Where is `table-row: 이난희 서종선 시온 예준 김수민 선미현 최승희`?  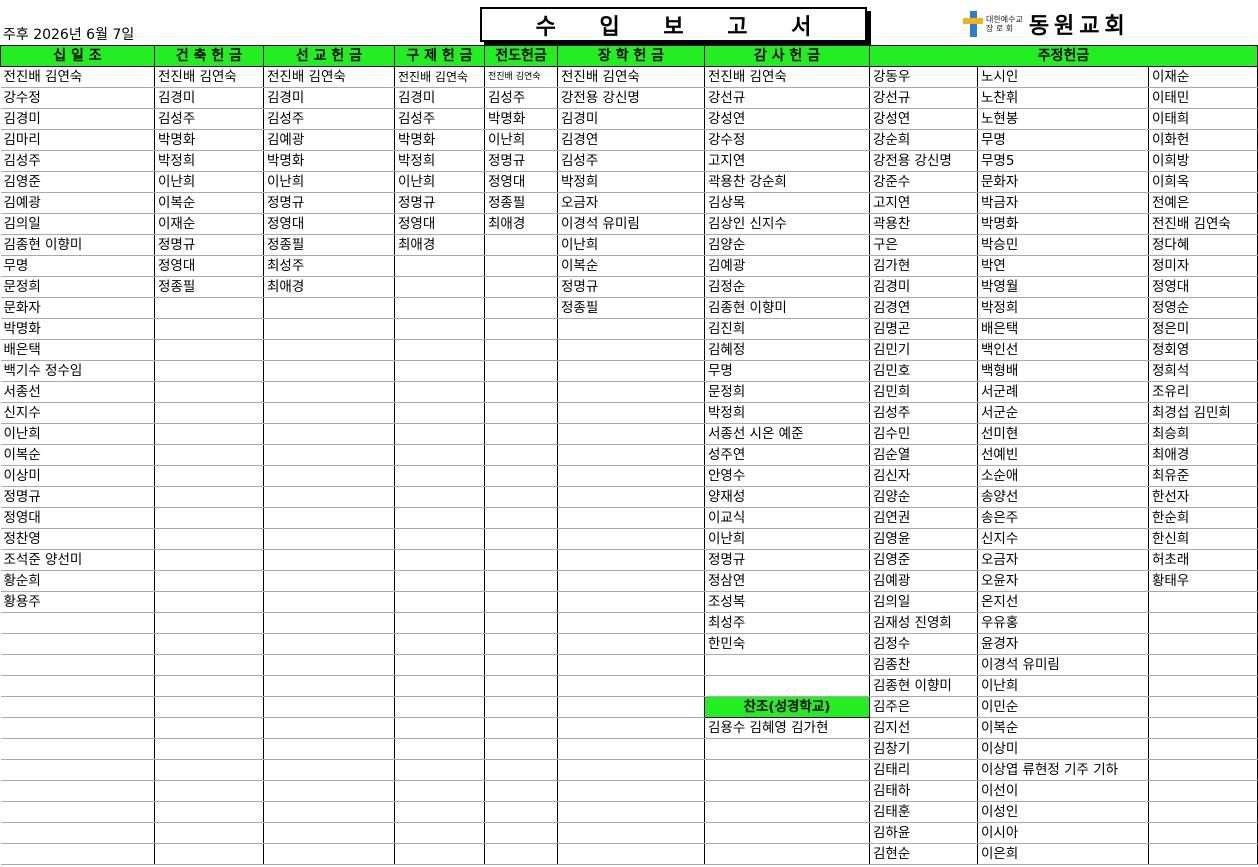 table-row: 이난희 서종선 시온 예준 김수민 선미현 최승희 is located at coordinates (629, 434).